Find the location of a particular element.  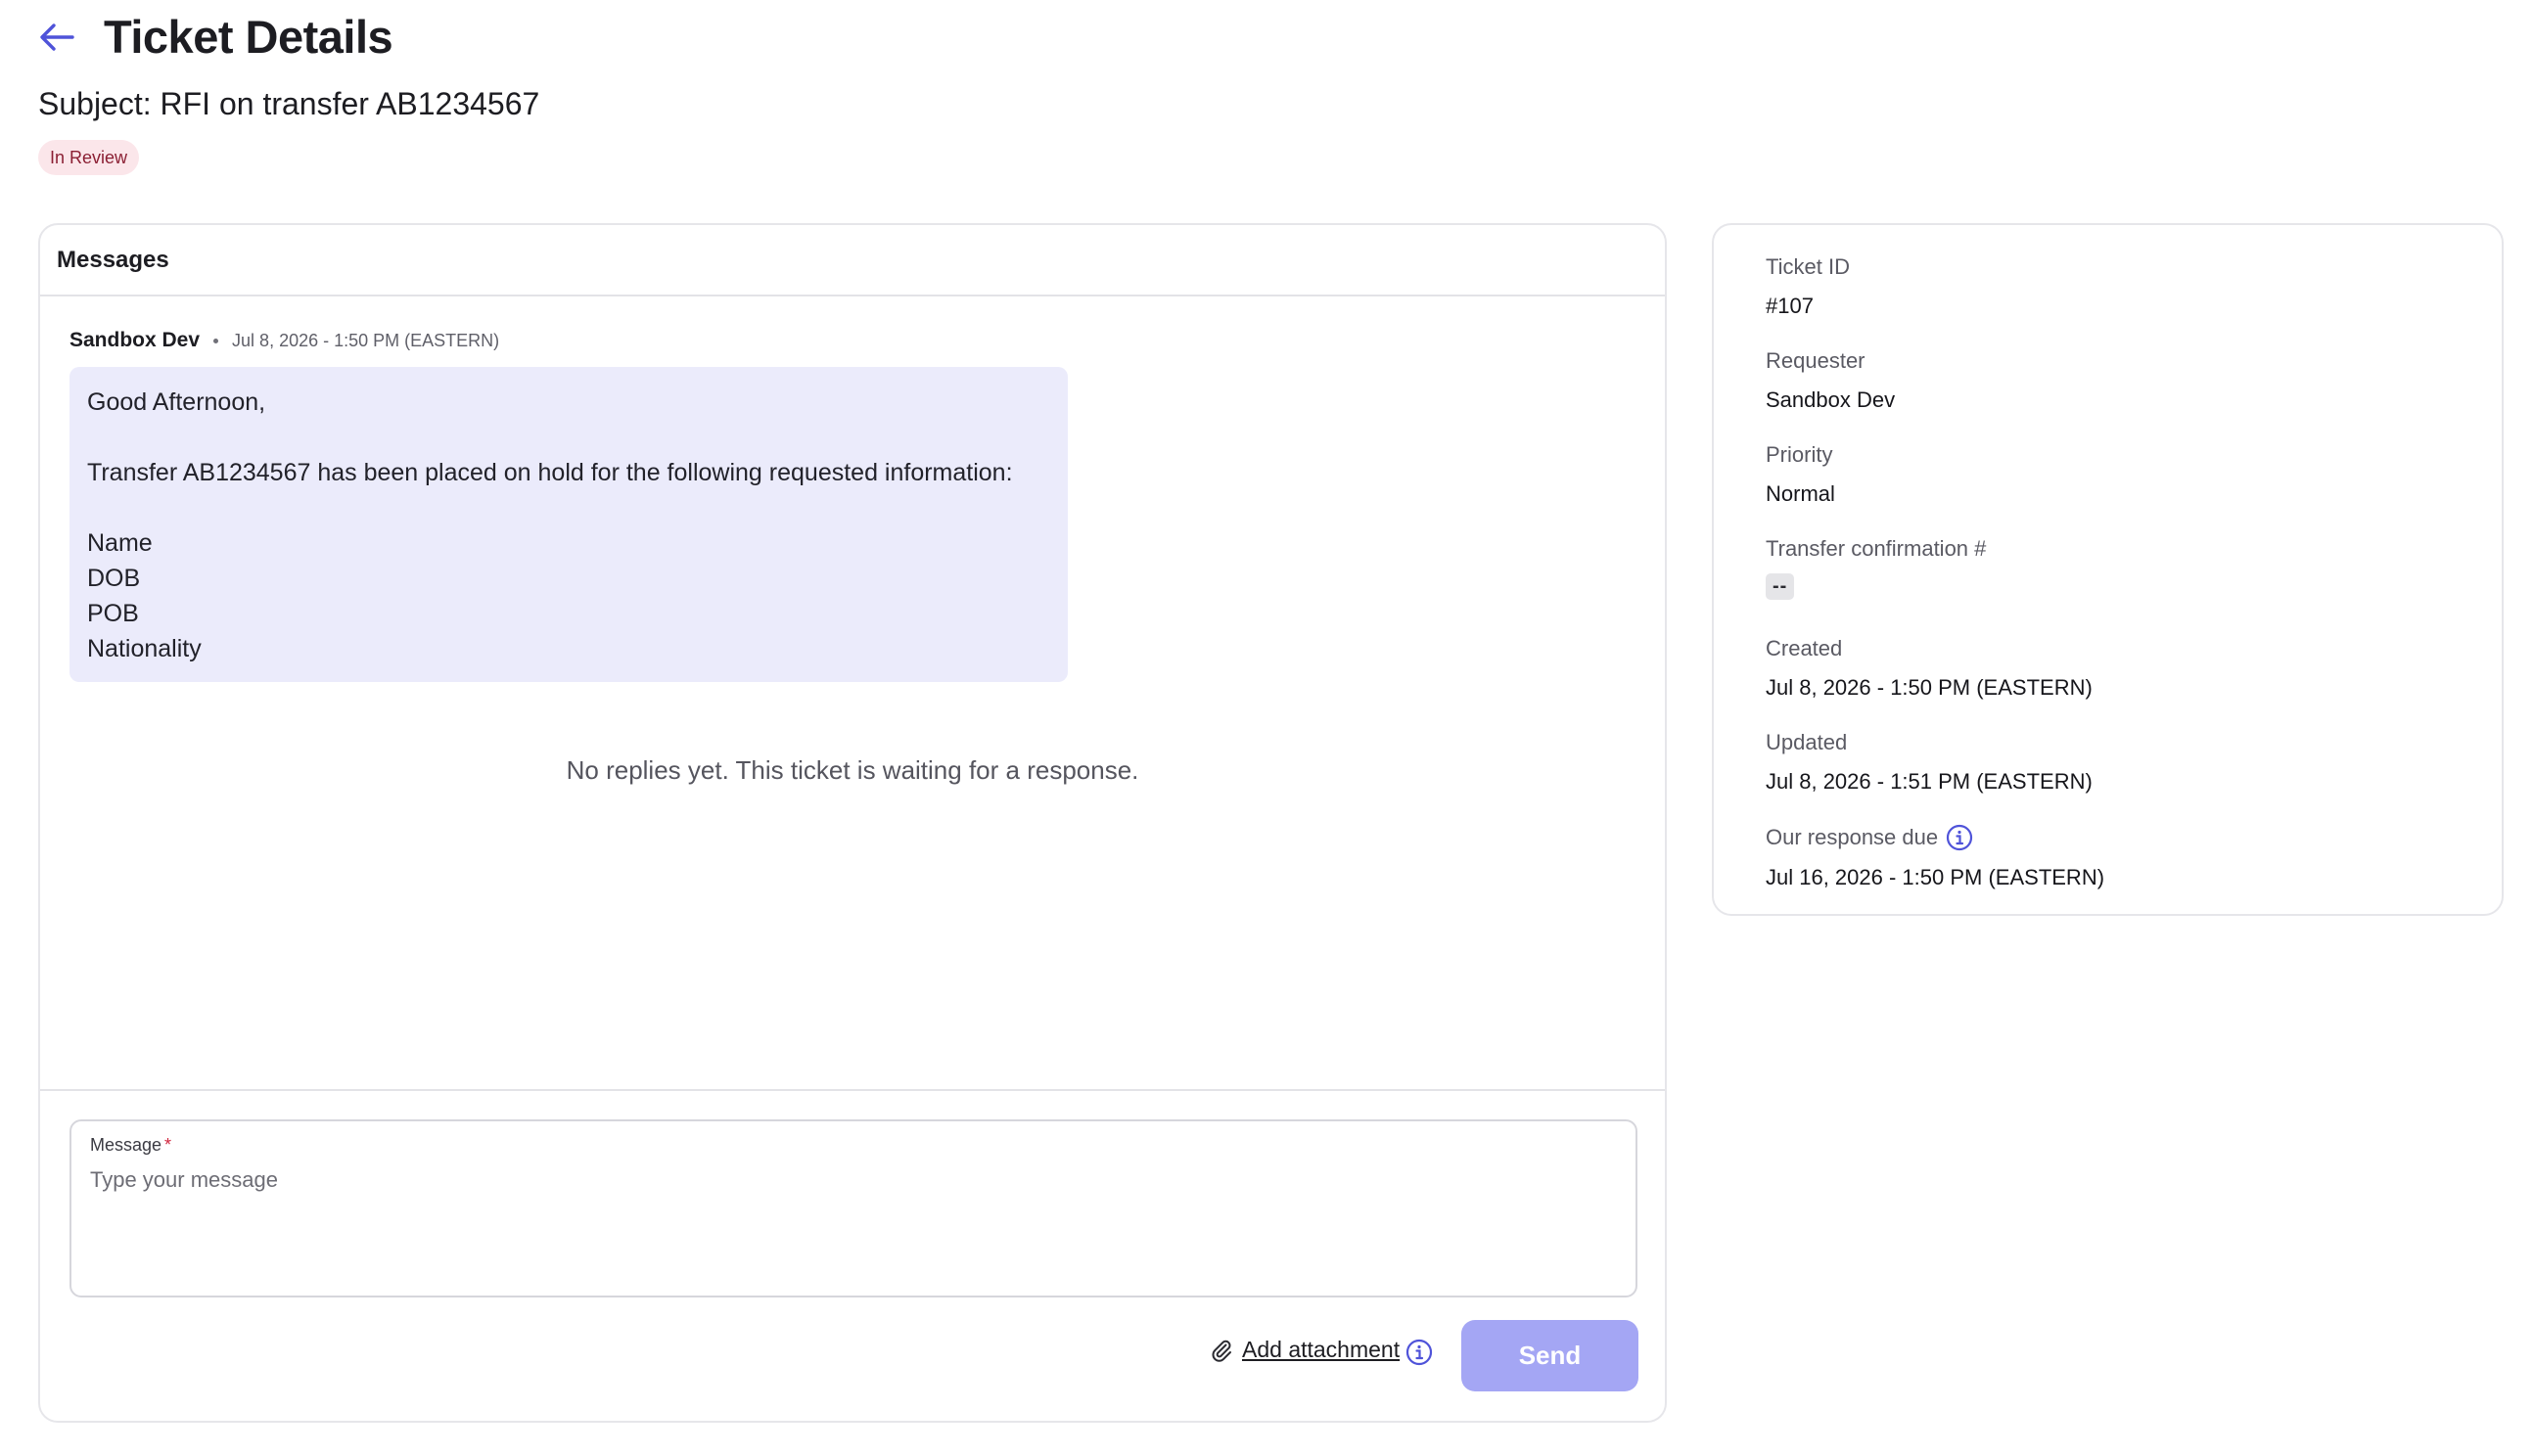

attachment-info-icon is located at coordinates (1419, 1355).